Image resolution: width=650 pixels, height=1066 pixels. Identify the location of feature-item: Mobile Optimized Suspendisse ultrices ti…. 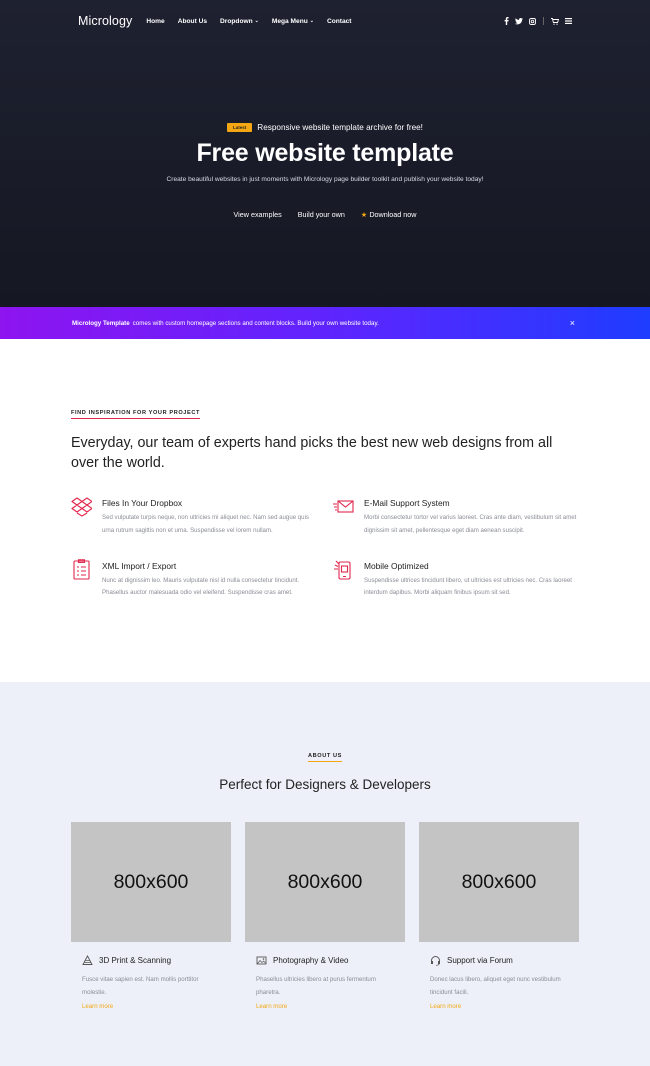
(458, 580).